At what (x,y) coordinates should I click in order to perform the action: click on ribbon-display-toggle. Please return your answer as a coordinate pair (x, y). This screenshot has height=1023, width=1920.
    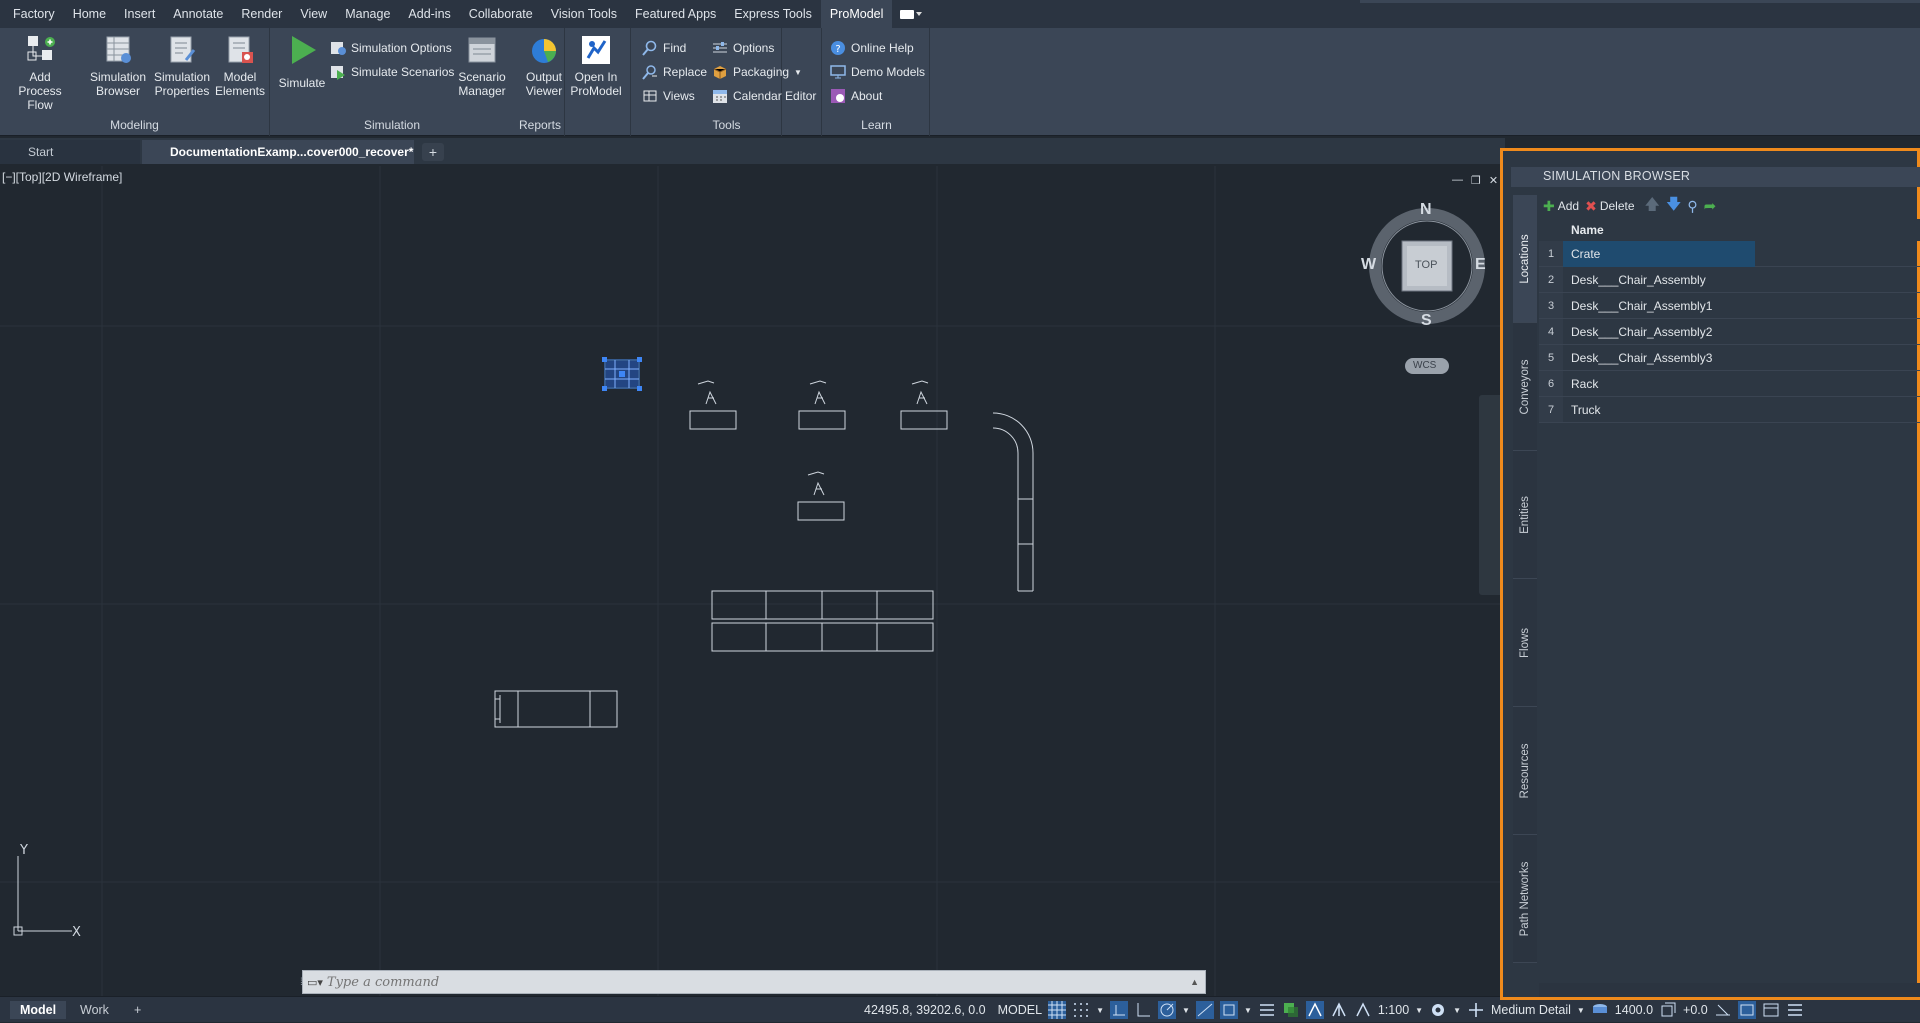
    Looking at the image, I should click on (913, 14).